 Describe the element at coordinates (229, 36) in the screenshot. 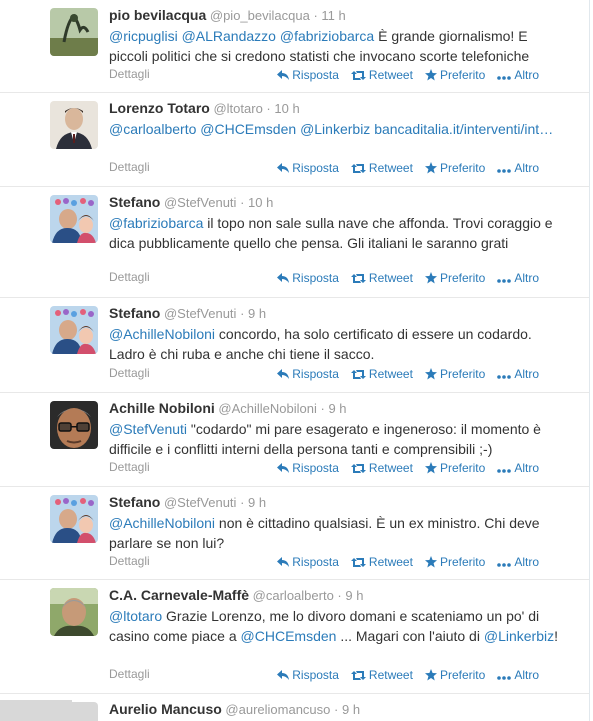

I see `mention-link: @ALRandazzo` at that location.